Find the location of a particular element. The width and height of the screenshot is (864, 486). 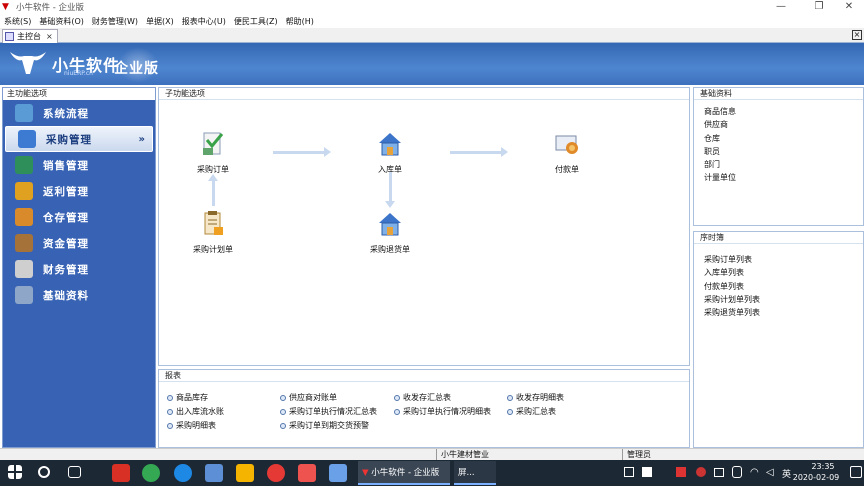

base-link-products: 商品信息 is located at coordinates (778, 111).